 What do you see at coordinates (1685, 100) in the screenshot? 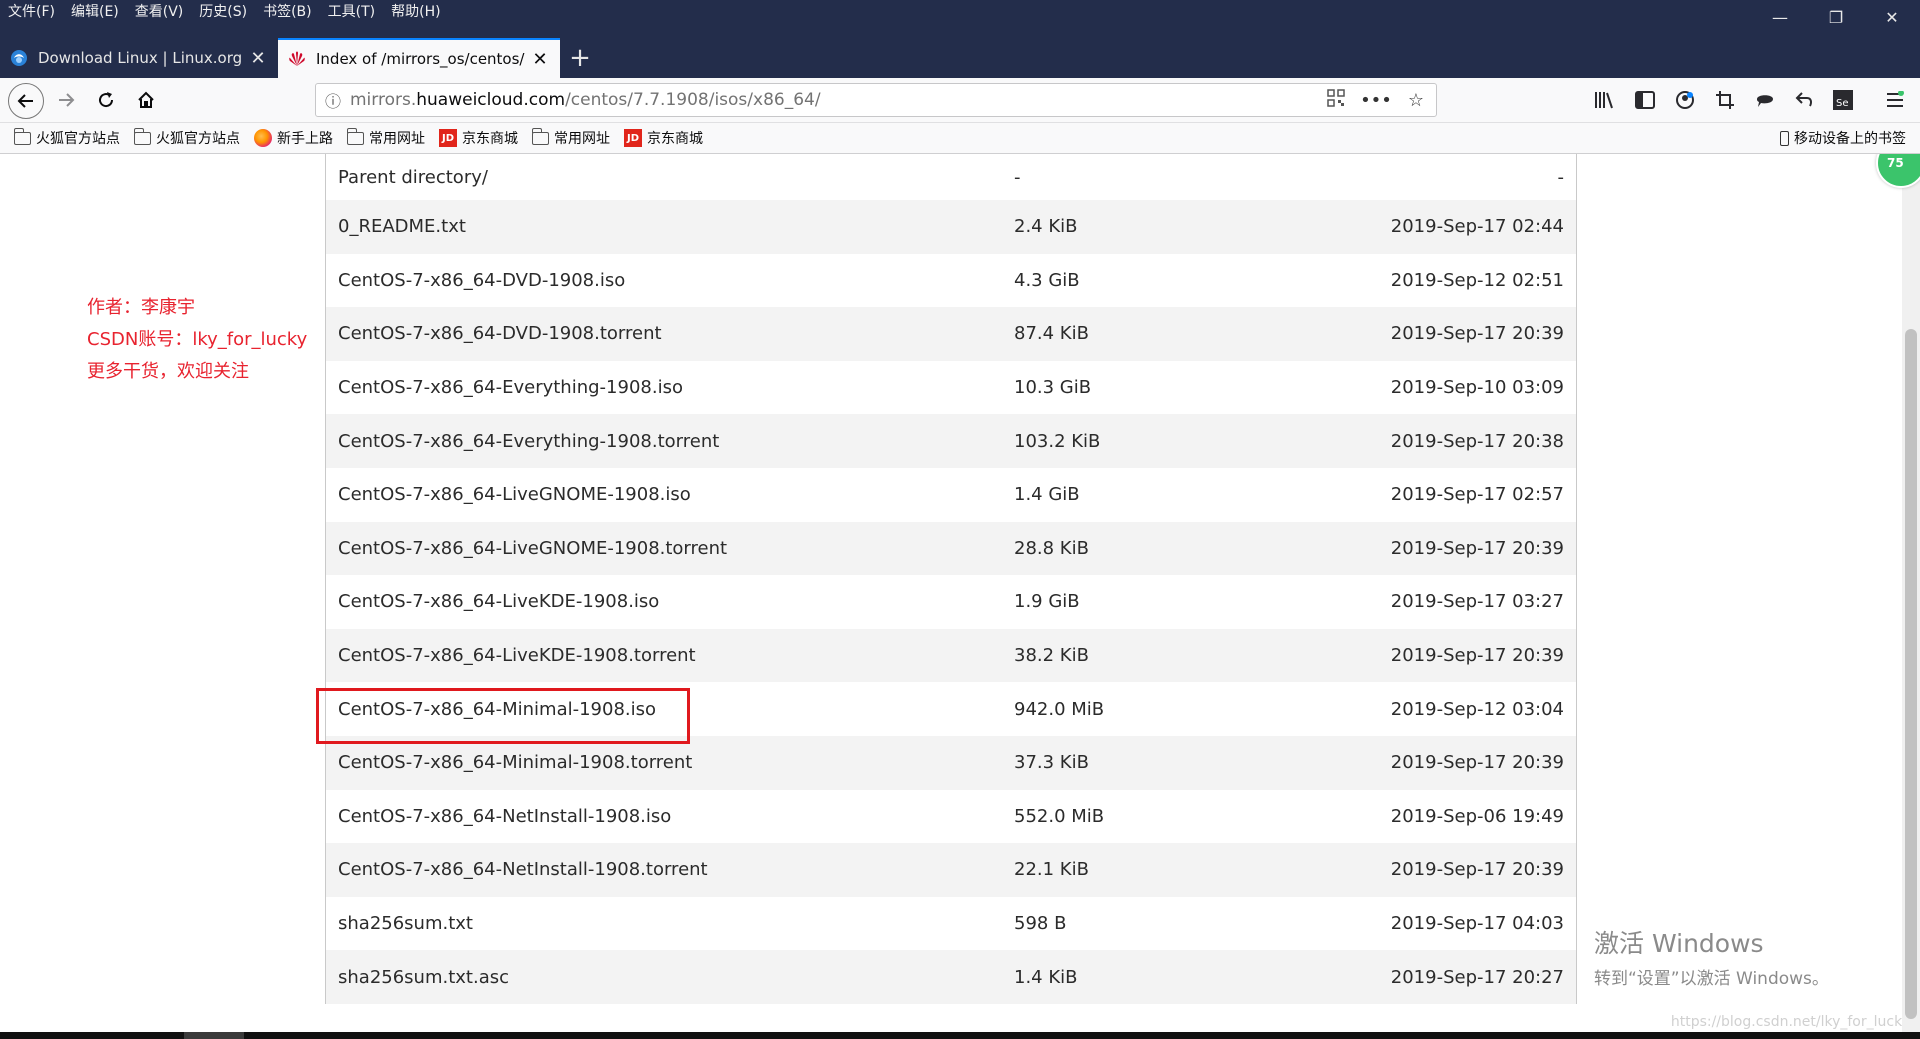
I see `sync-account-icon` at bounding box center [1685, 100].